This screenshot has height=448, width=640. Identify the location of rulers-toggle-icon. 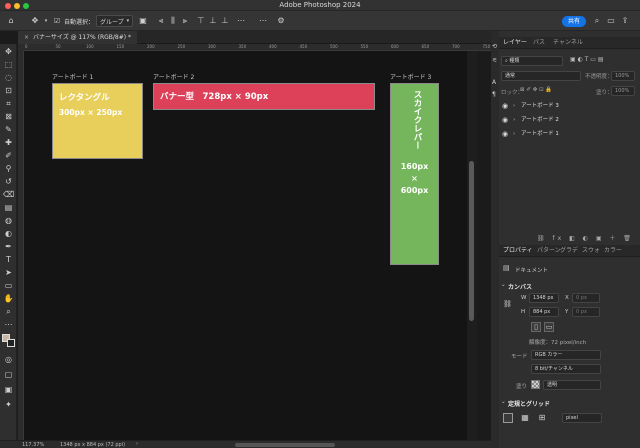
(508, 418).